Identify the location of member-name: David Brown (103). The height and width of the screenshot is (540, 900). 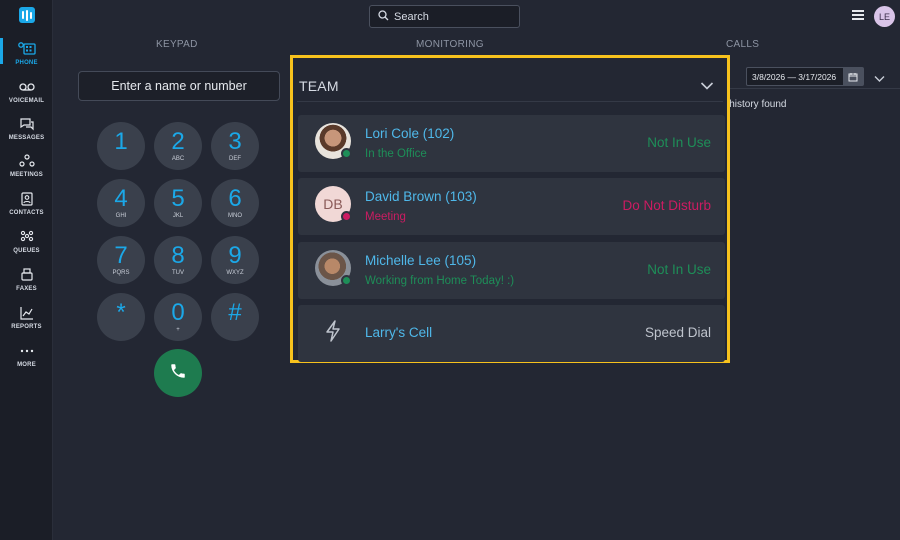
(421, 196).